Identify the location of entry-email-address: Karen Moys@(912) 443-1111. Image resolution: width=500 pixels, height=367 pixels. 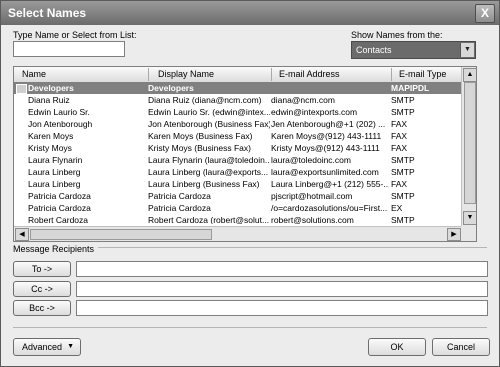
(326, 136).